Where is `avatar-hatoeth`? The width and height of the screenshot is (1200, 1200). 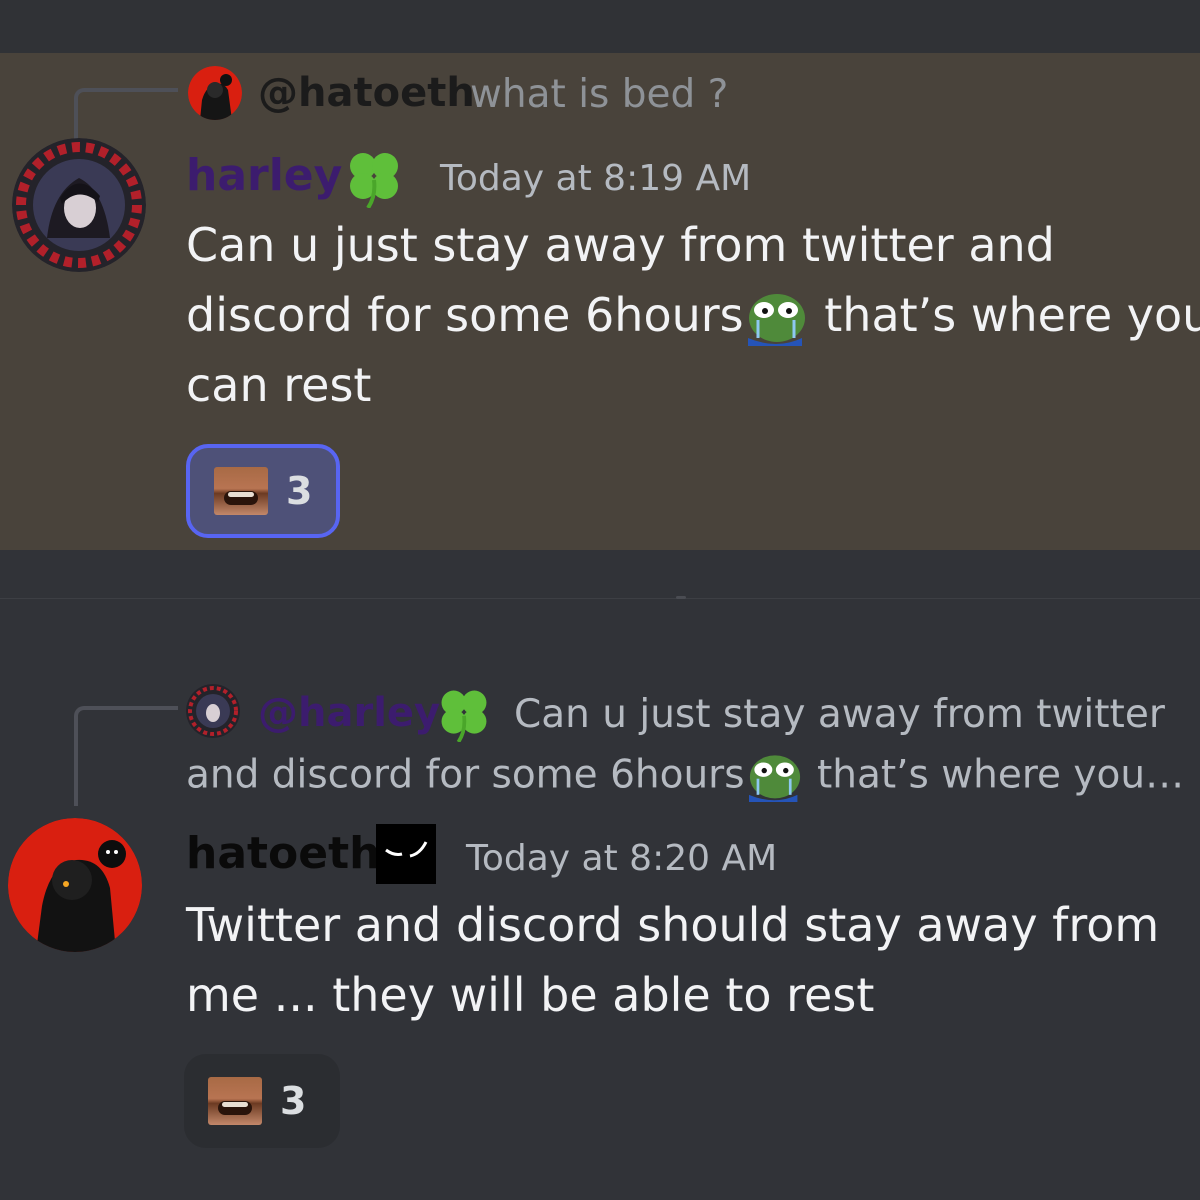 avatar-hatoeth is located at coordinates (75, 885).